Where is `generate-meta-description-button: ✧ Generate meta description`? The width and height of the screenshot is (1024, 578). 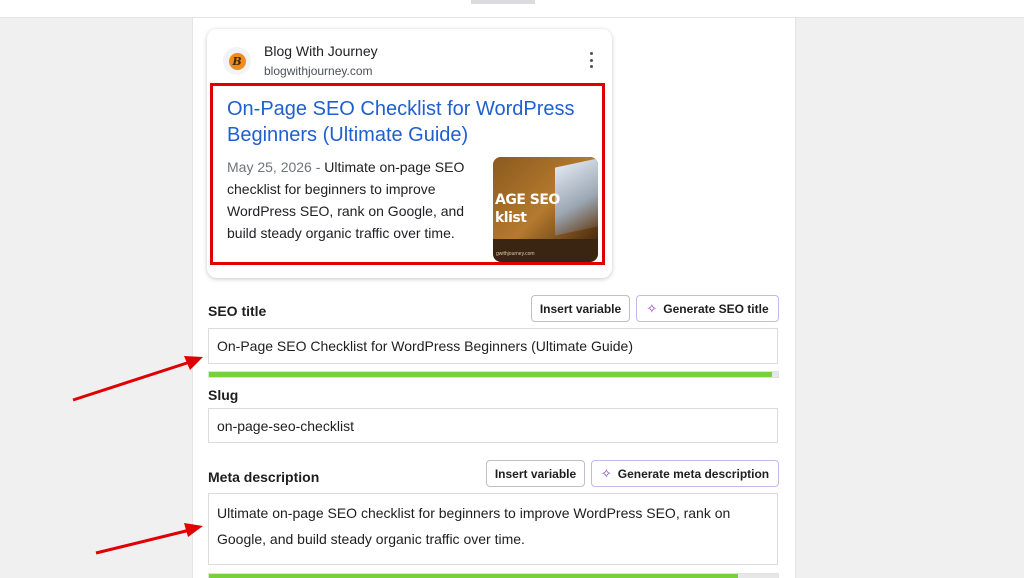 generate-meta-description-button: ✧ Generate meta description is located at coordinates (685, 473).